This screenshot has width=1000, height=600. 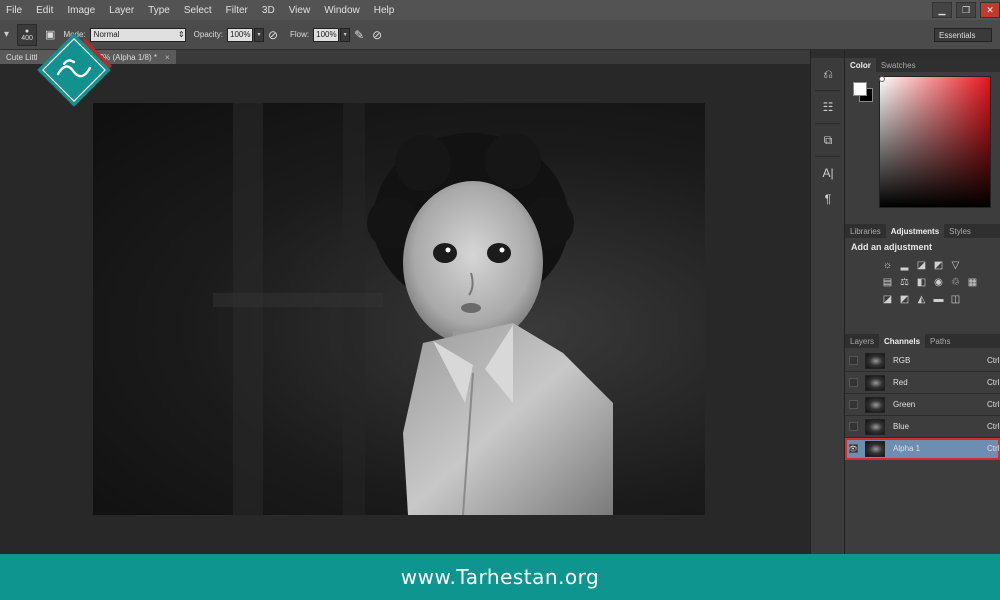 What do you see at coordinates (904, 282) in the screenshot?
I see `color-balance-icon: ⚖` at bounding box center [904, 282].